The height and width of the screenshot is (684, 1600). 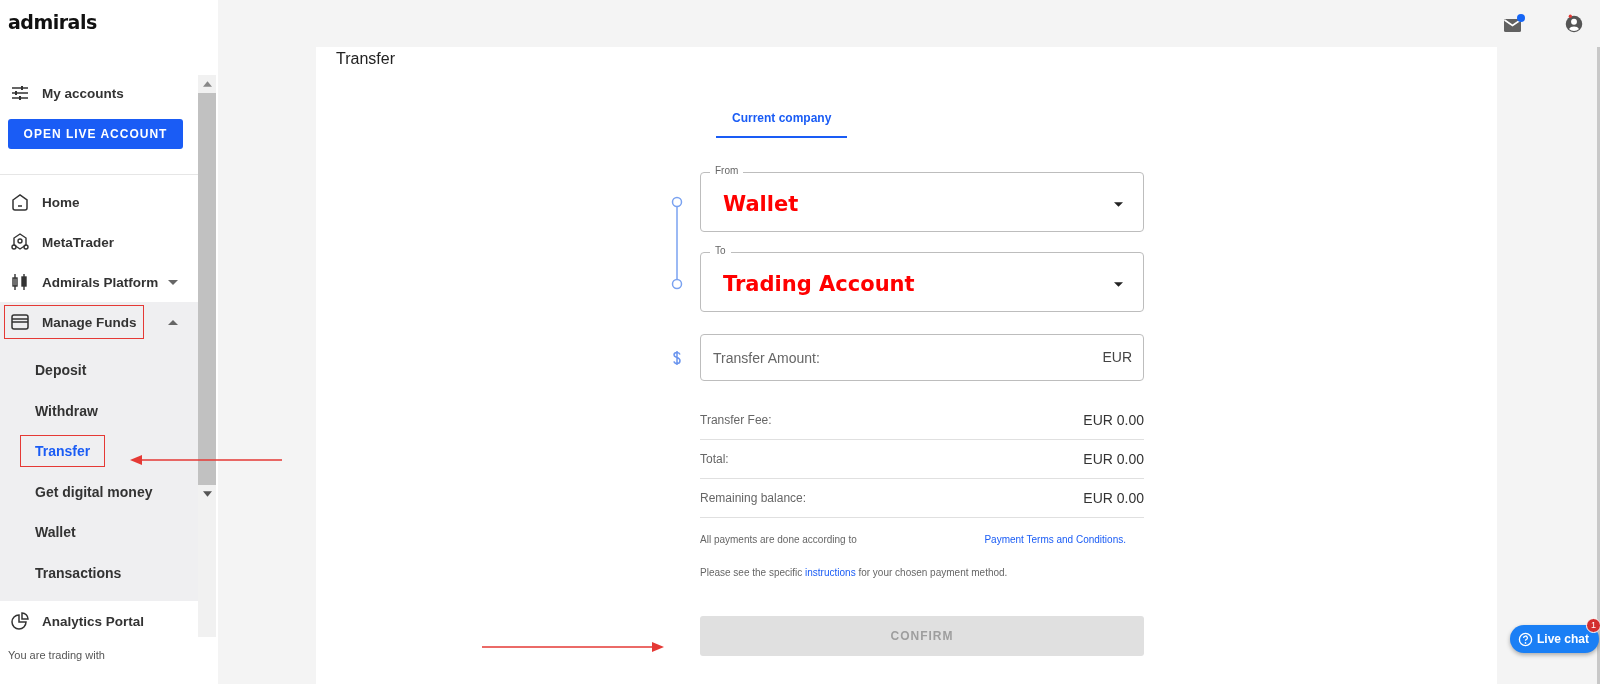 What do you see at coordinates (55, 532) in the screenshot?
I see `submenu-item: Wallet` at bounding box center [55, 532].